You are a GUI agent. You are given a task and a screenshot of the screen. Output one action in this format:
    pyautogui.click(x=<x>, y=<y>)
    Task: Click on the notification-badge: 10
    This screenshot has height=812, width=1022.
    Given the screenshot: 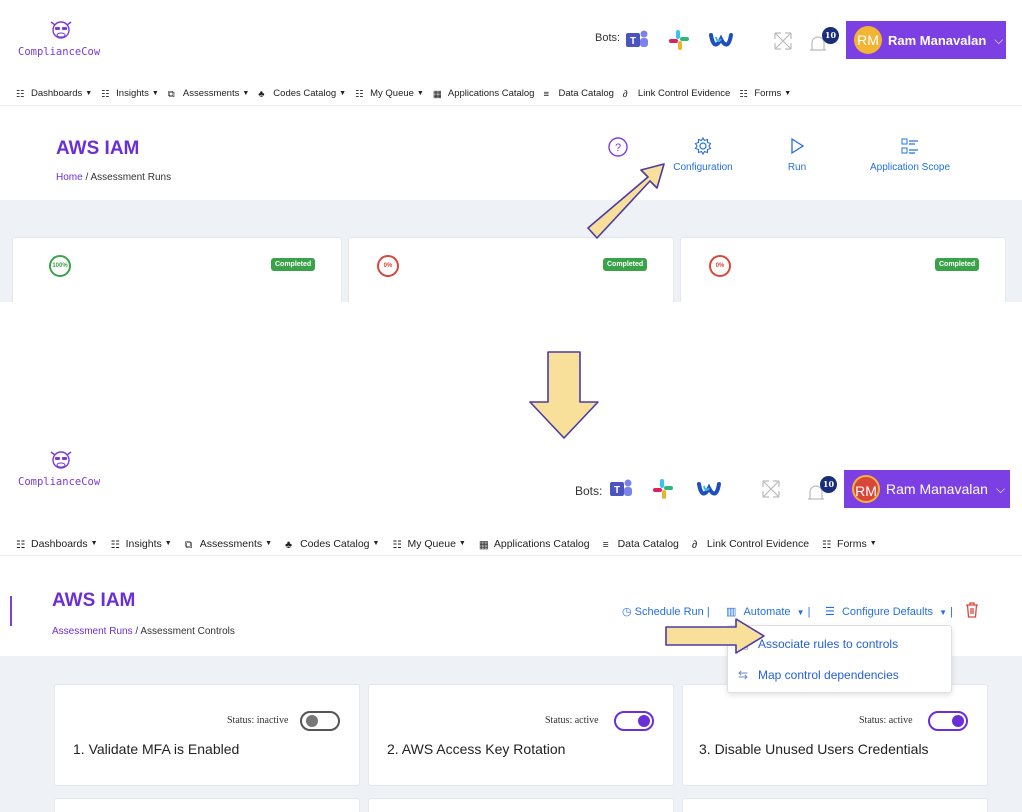 What is the action you would take?
    pyautogui.click(x=828, y=484)
    